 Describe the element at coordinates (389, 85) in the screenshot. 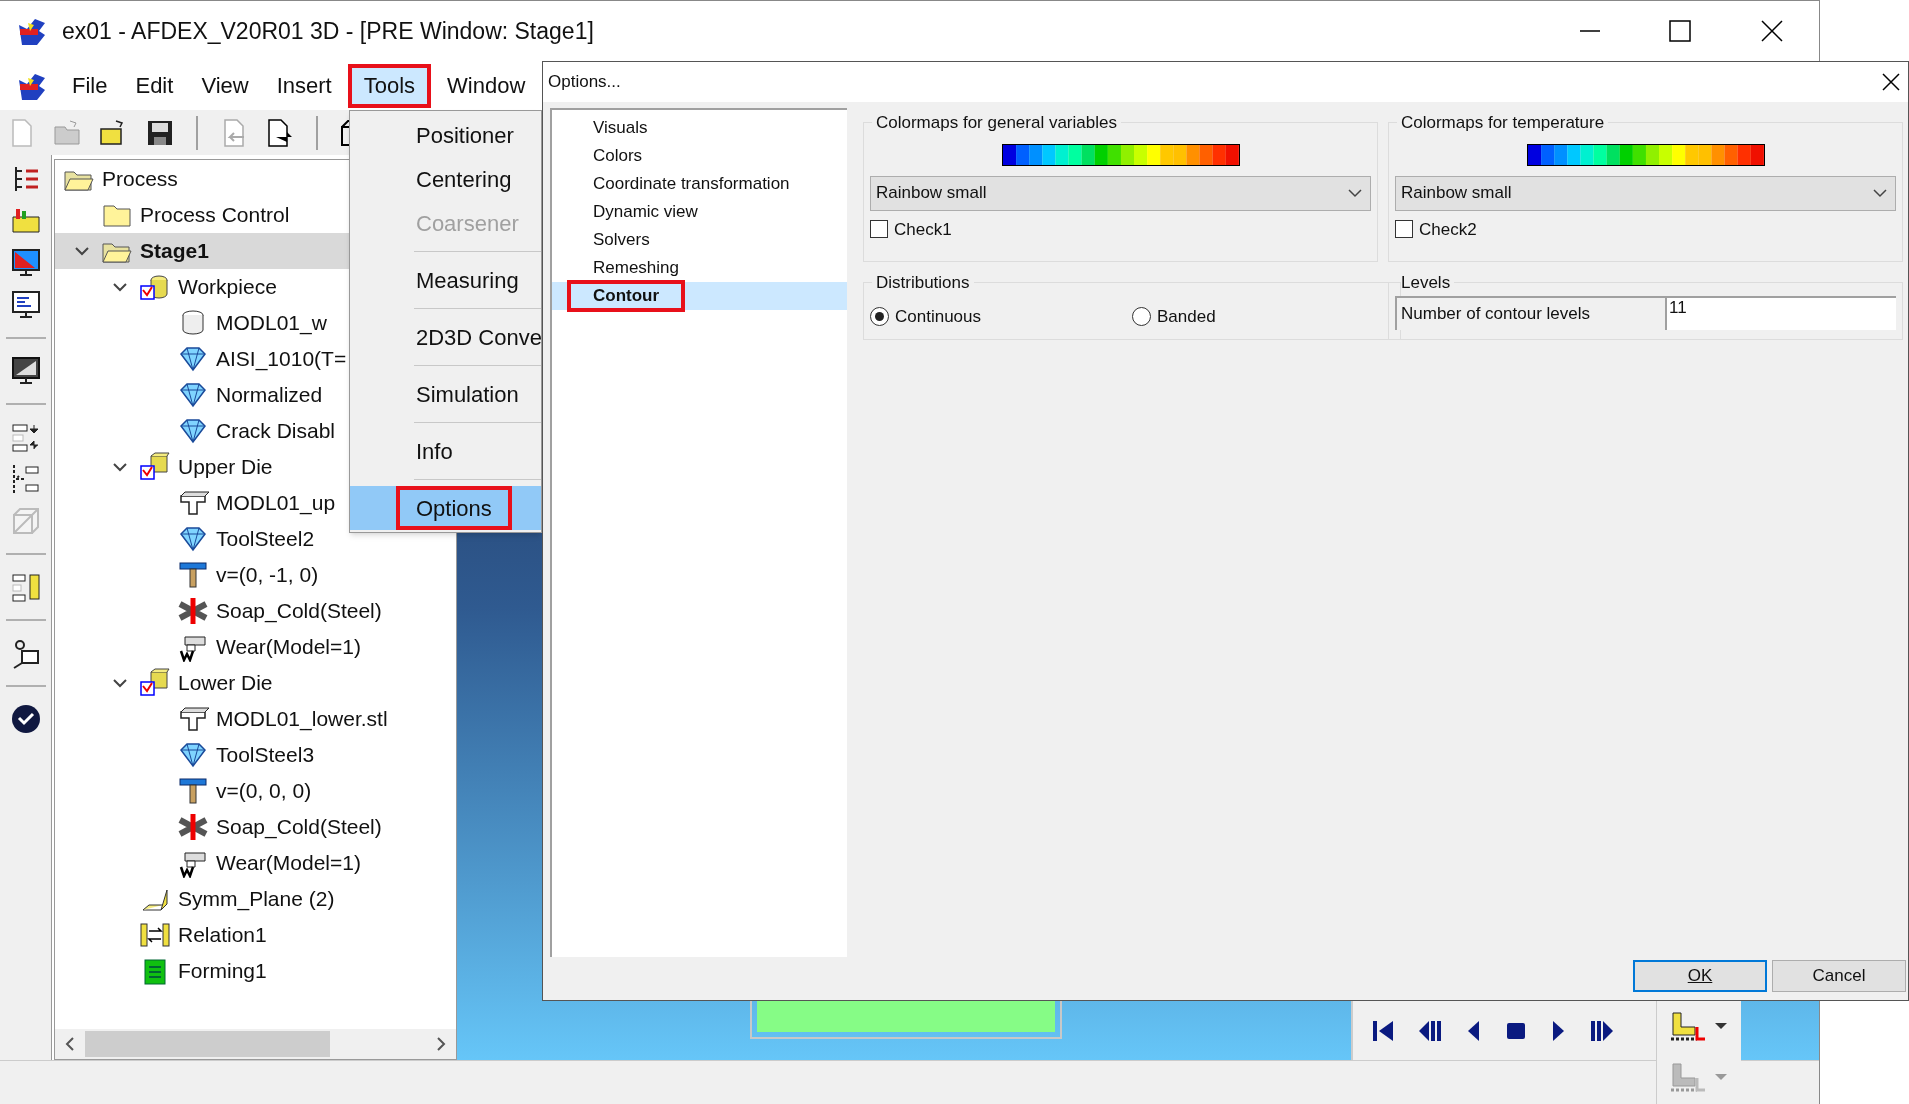

I see `menu-item: Tools` at that location.